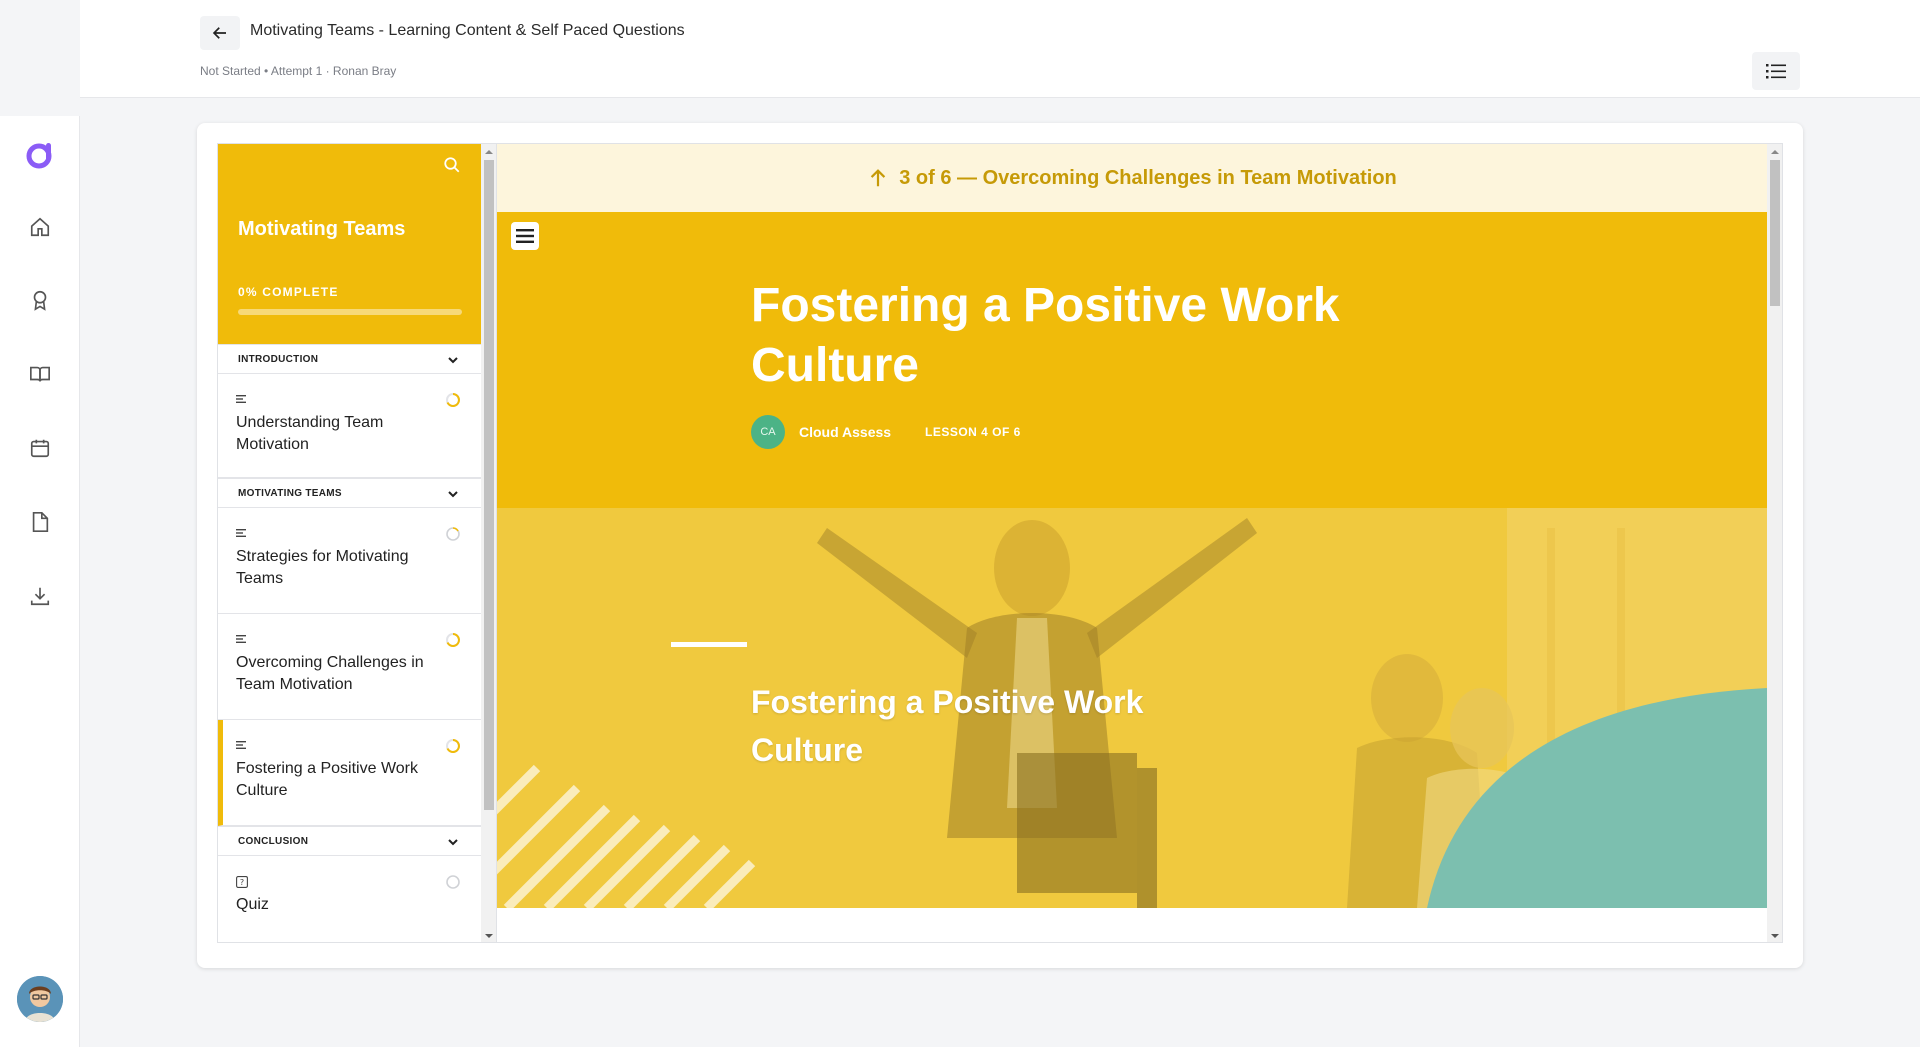  I want to click on banner-title: Fostering a Positive Work Culture, so click(947, 726).